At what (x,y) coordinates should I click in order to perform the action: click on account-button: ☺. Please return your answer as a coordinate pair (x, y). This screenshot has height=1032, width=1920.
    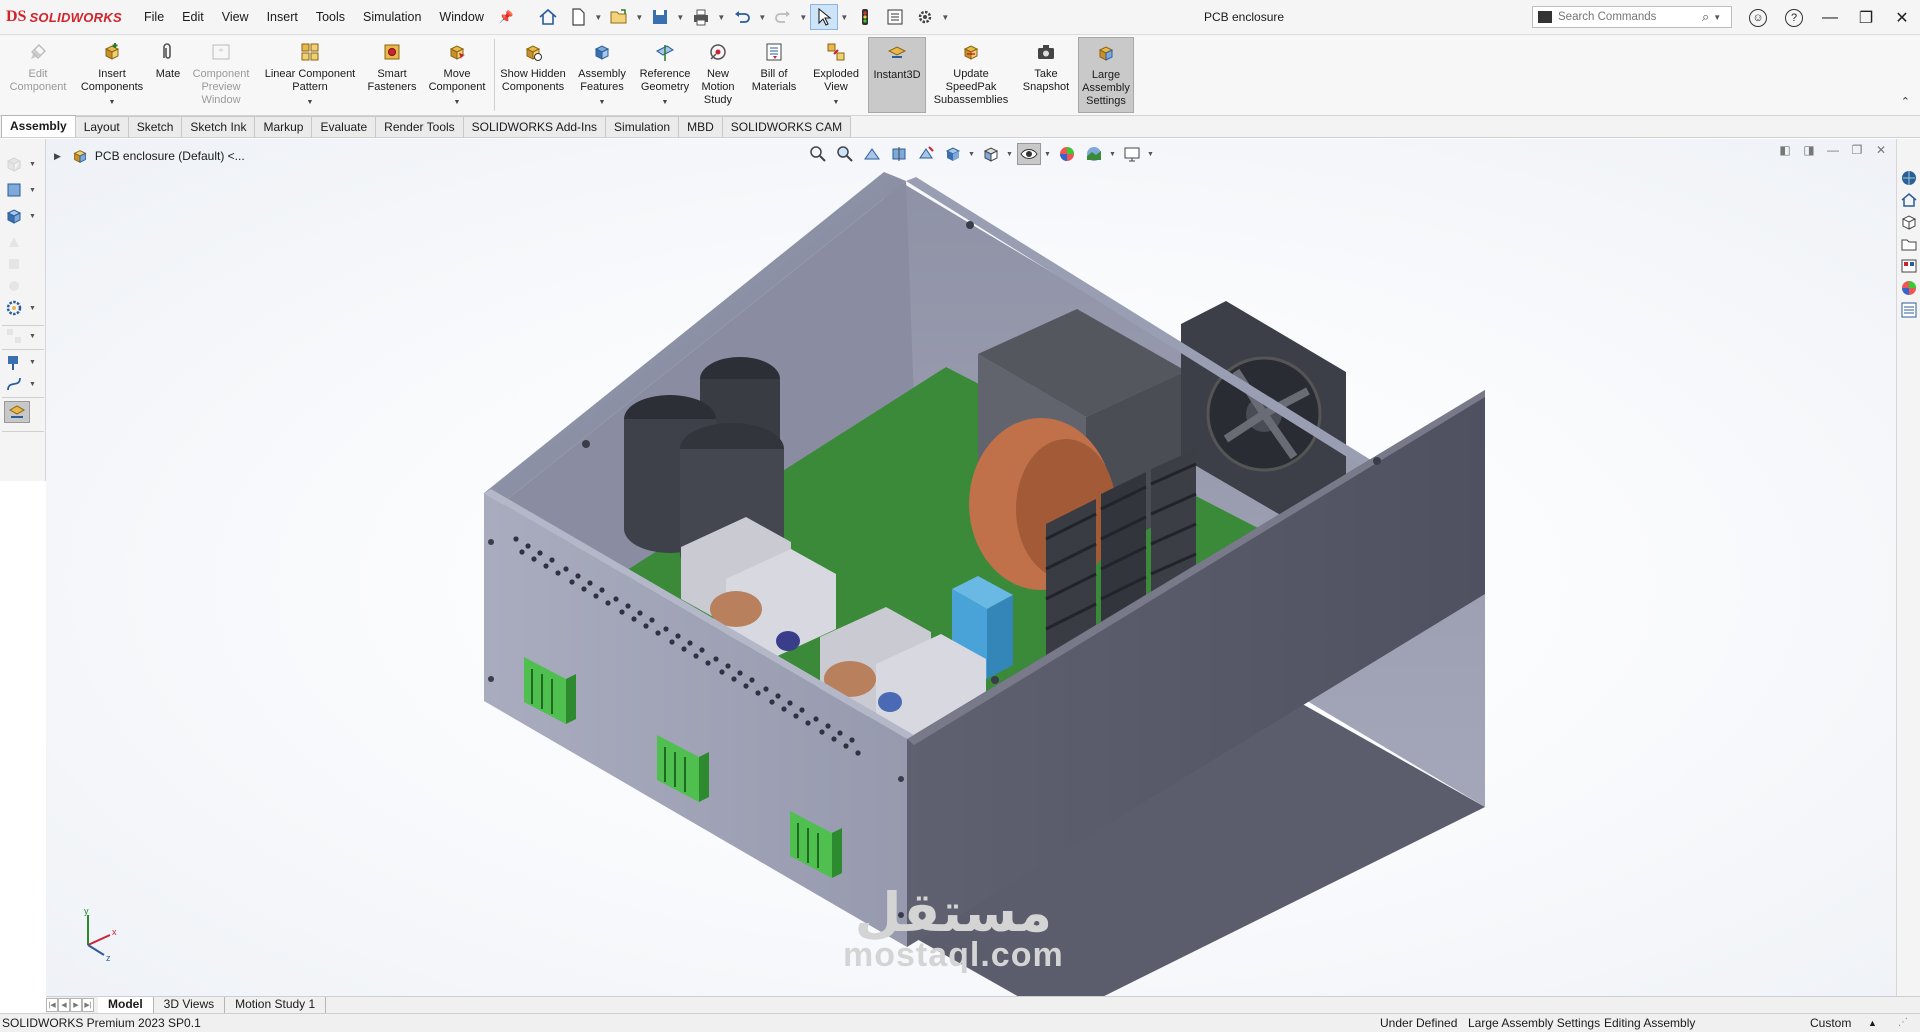
    Looking at the image, I should click on (1758, 17).